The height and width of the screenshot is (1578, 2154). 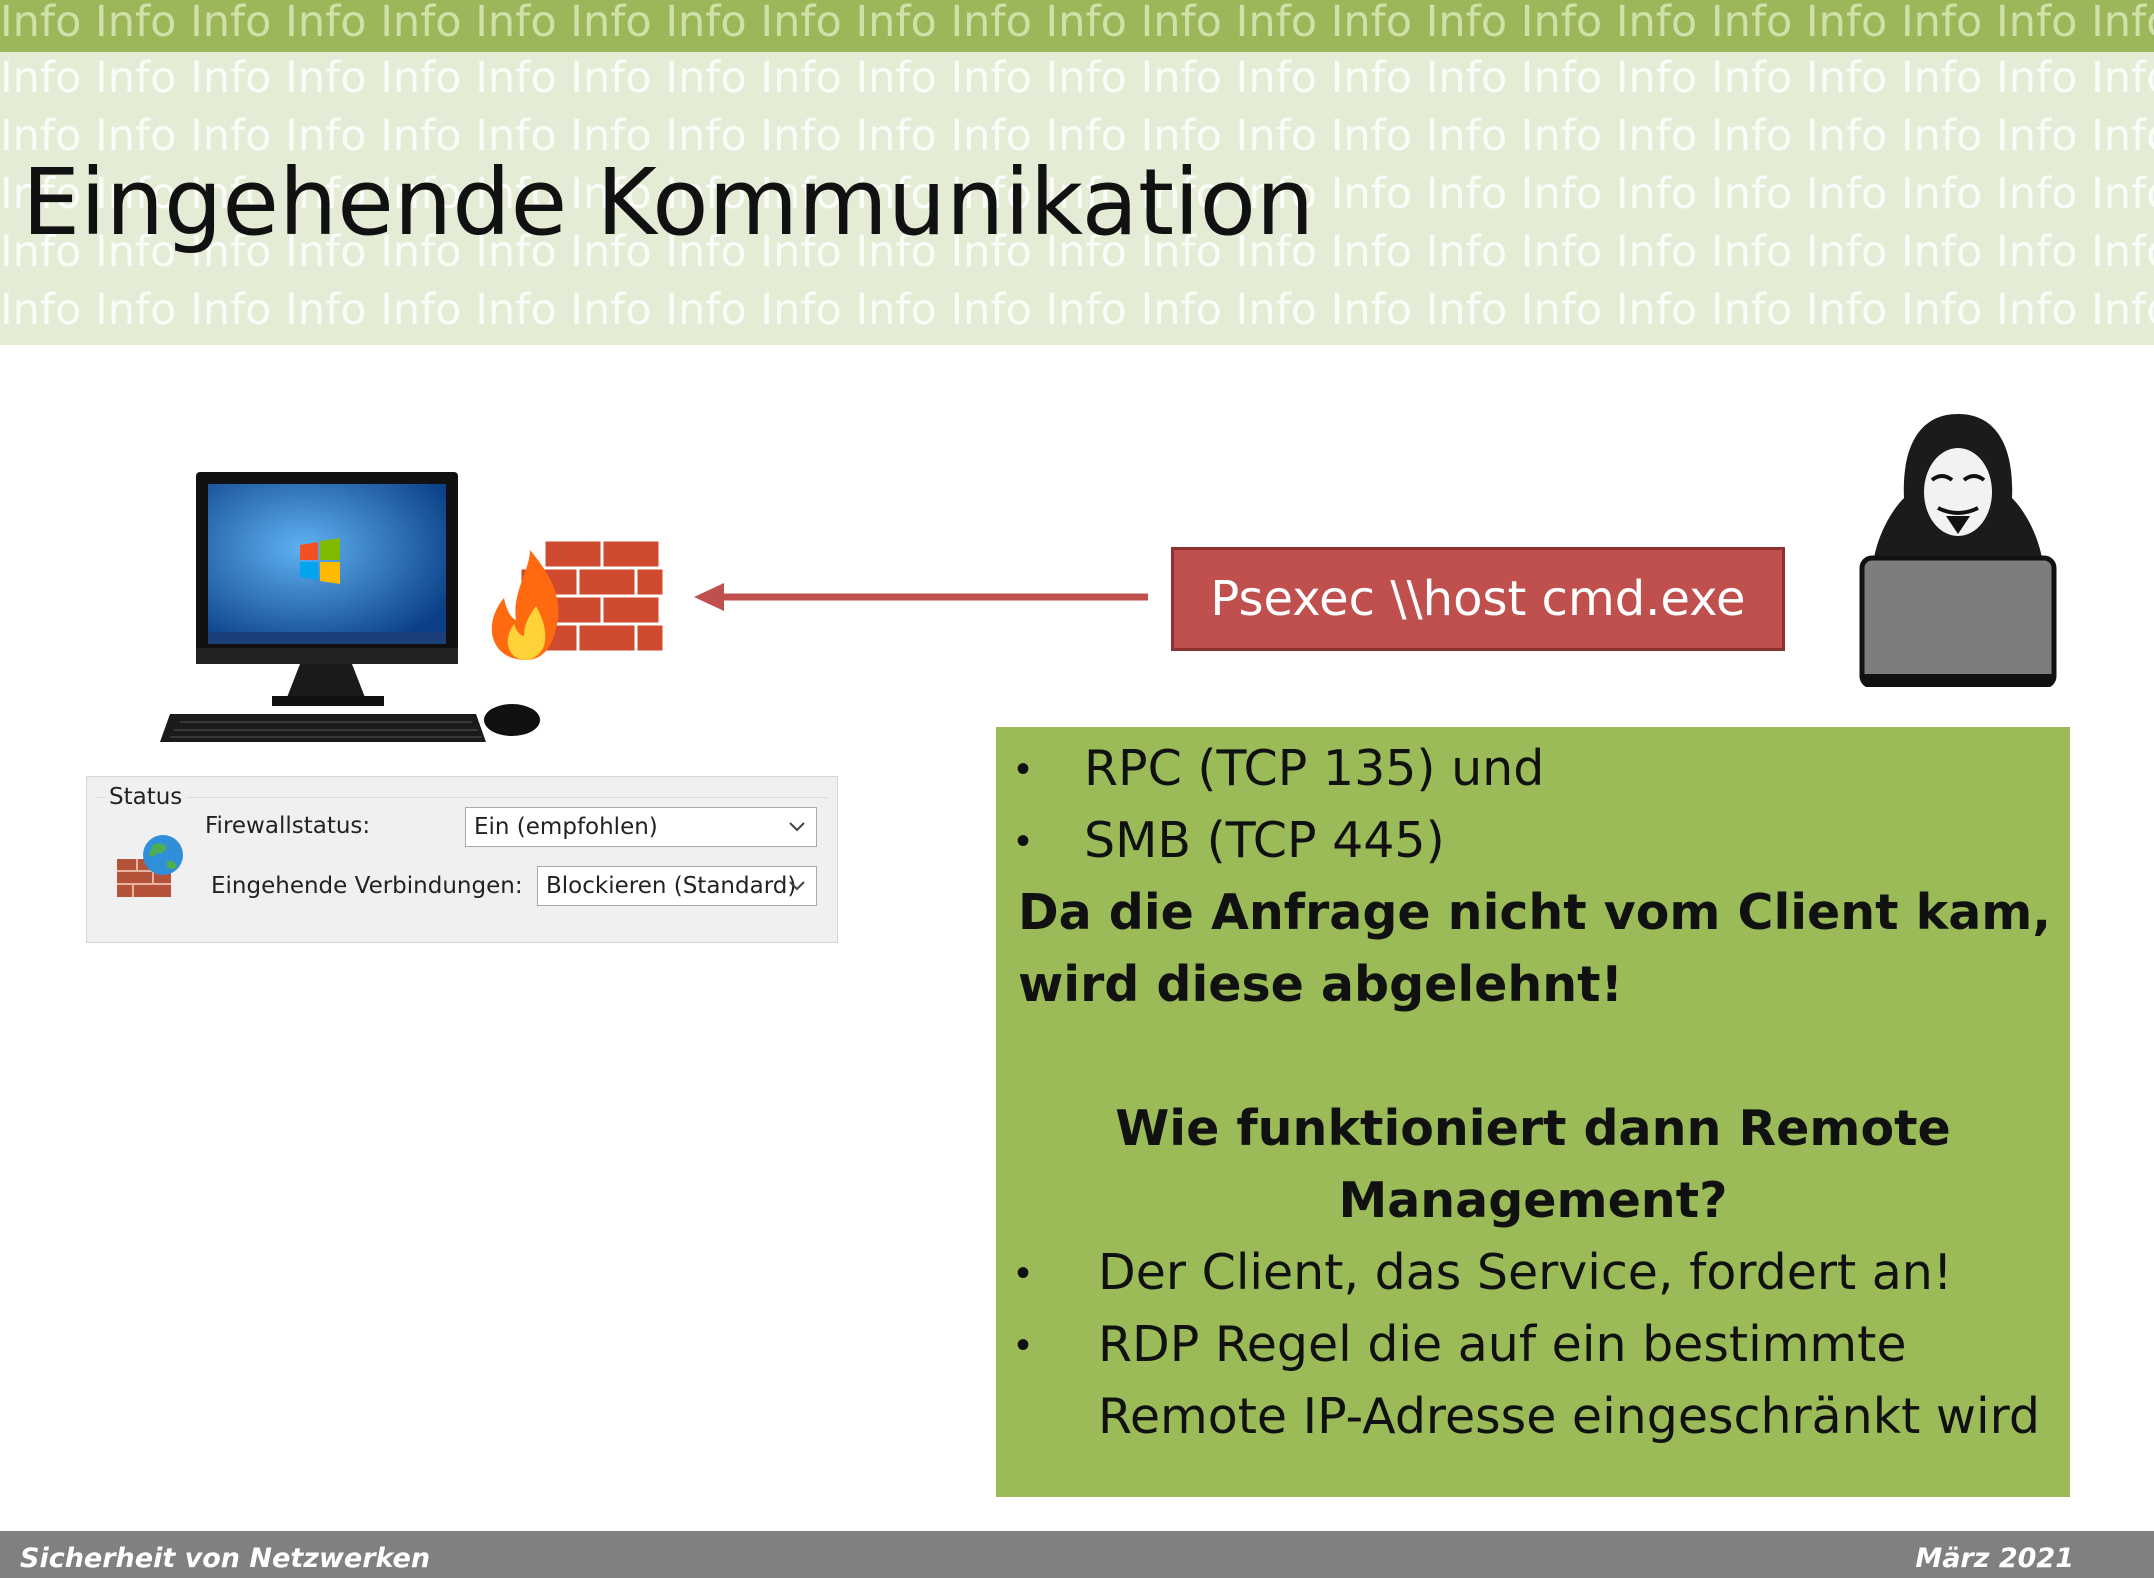 I want to click on slide-title: Eingehende Kommunikation, so click(x=668, y=202).